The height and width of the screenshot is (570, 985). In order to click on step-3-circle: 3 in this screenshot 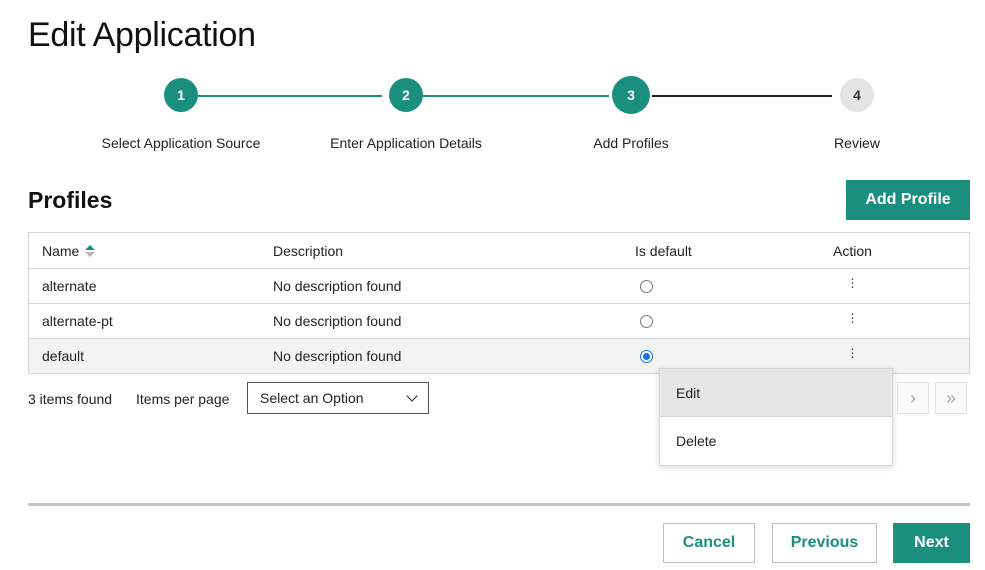, I will do `click(631, 95)`.